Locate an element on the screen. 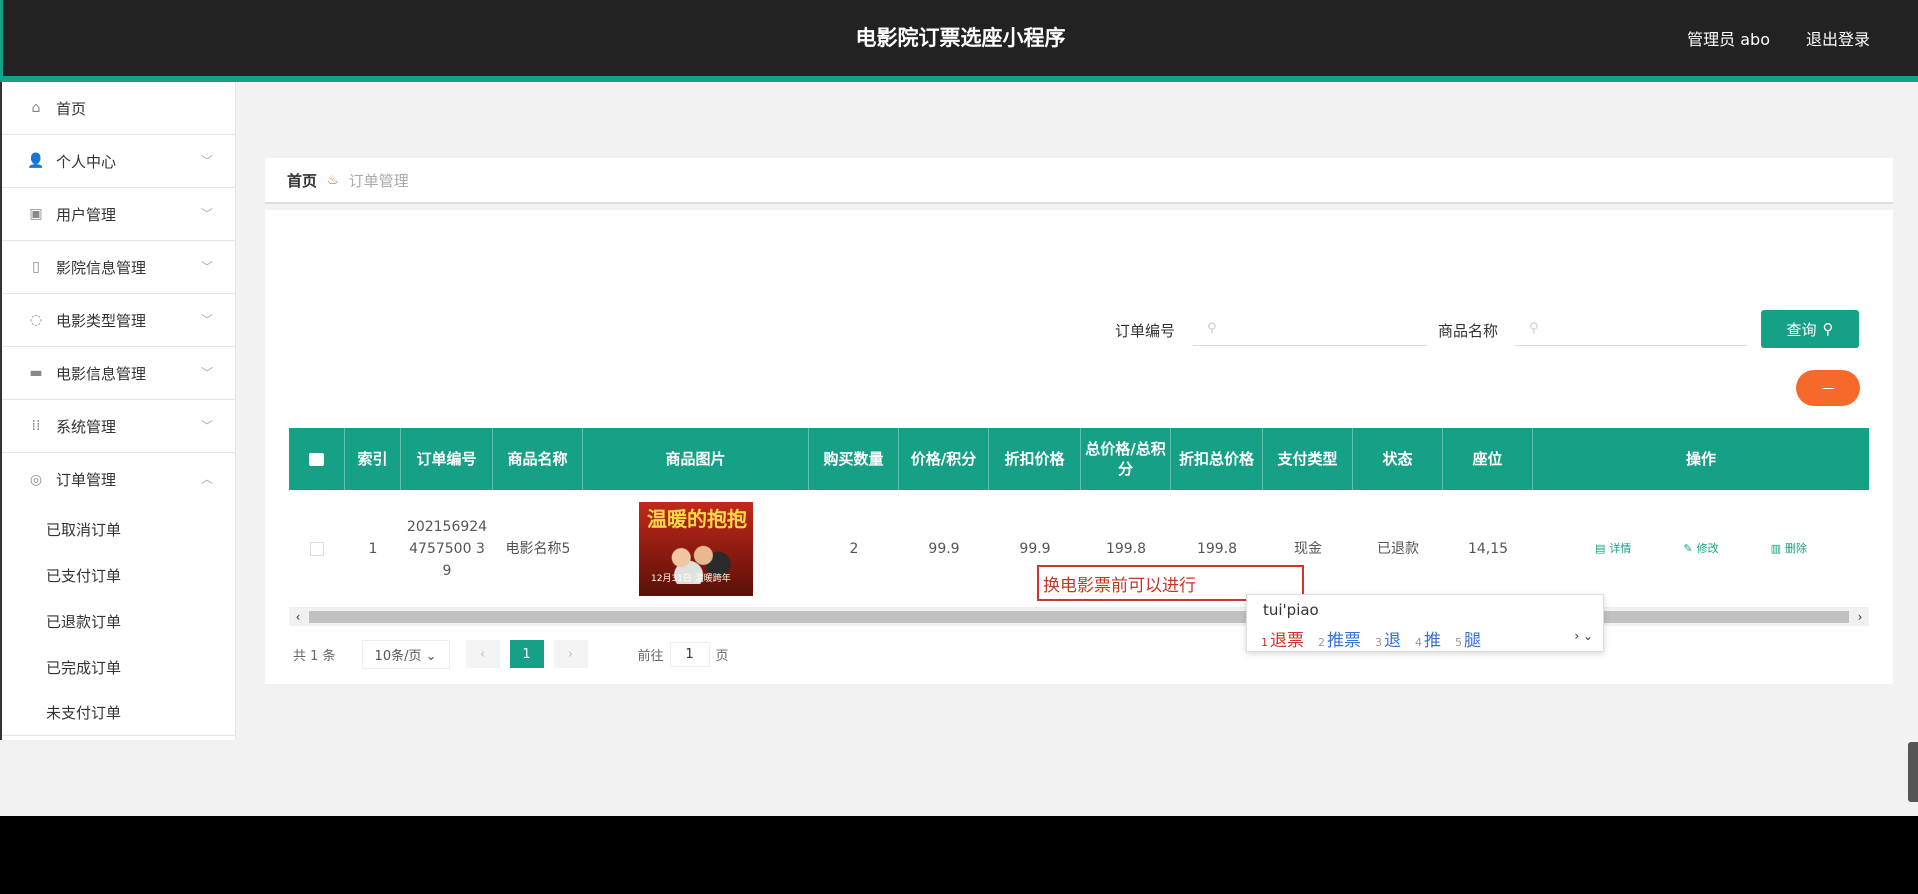 Image resolution: width=1918 pixels, height=894 pixels. page-size-select: 10条/页 ⌄ is located at coordinates (405, 654).